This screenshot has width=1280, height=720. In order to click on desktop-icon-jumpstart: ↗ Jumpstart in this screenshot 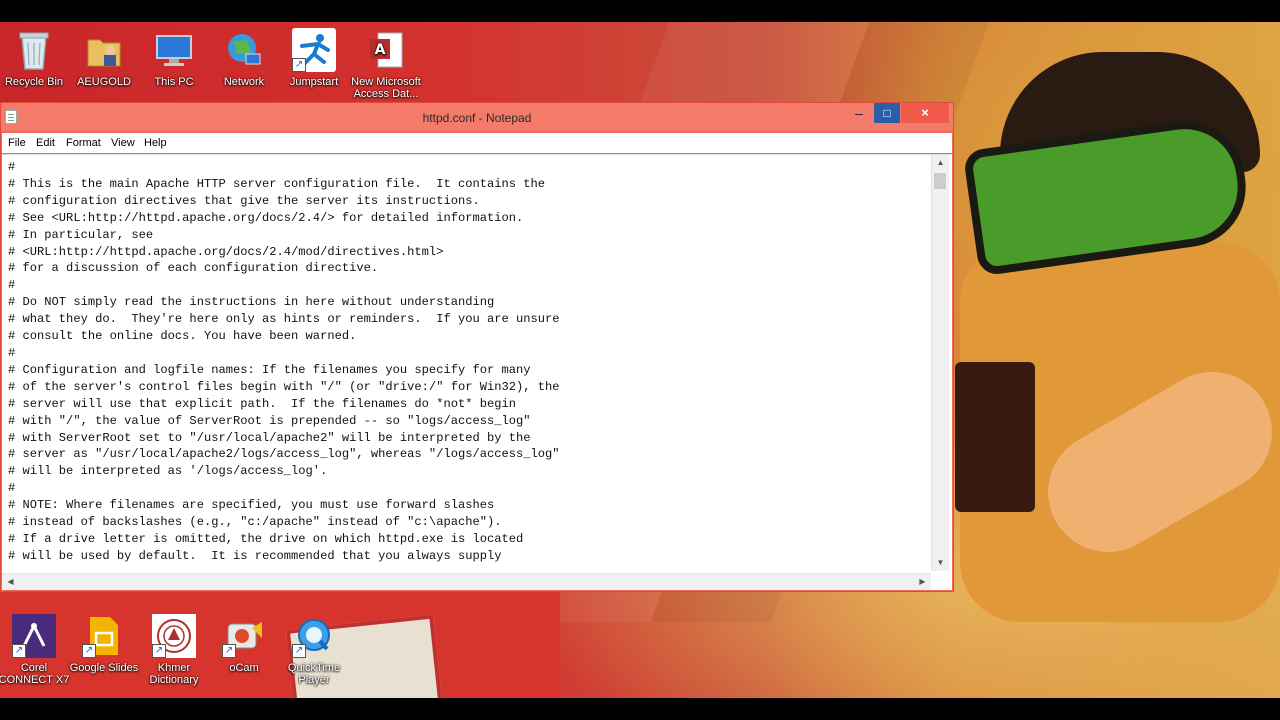, I will do `click(314, 58)`.